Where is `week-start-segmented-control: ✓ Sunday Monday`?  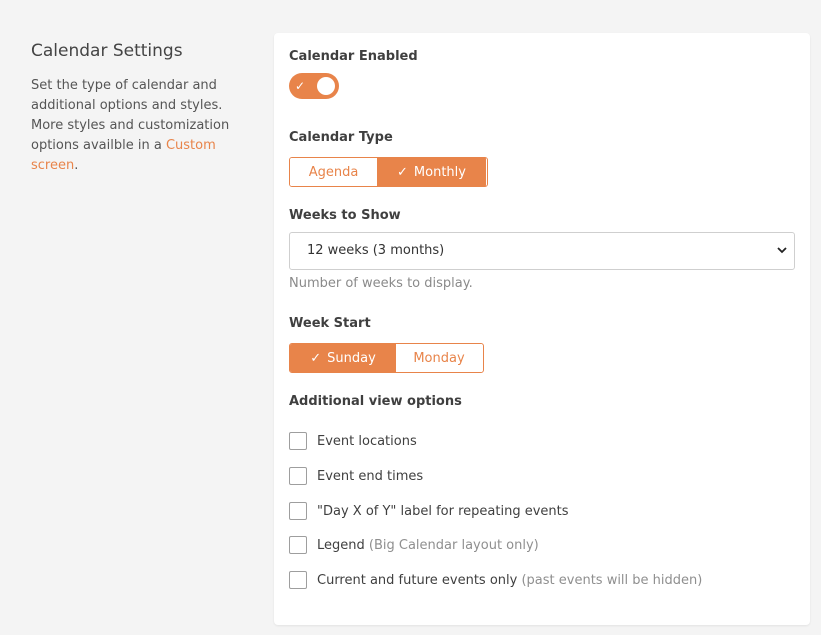
week-start-segmented-control: ✓ Sunday Monday is located at coordinates (386, 358).